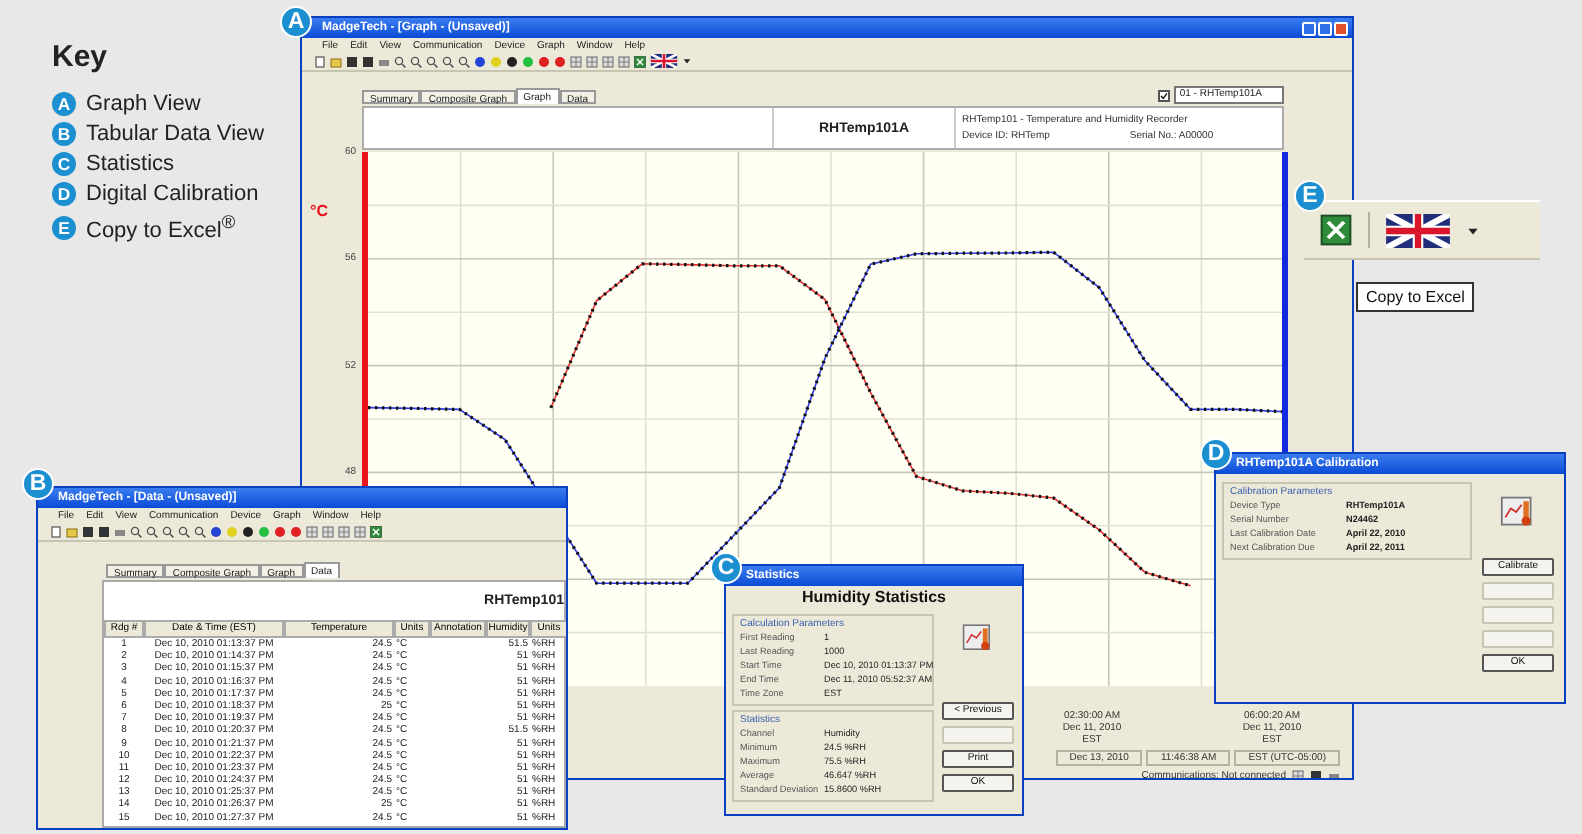 This screenshot has width=1582, height=834. What do you see at coordinates (64, 164) in the screenshot?
I see `letter-badge: C` at bounding box center [64, 164].